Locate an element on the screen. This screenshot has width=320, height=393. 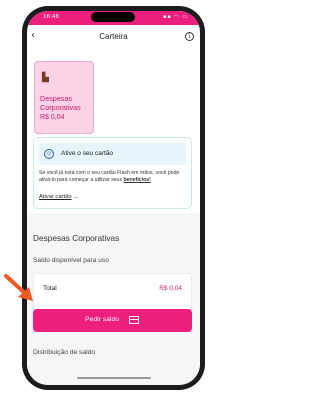
card-icon is located at coordinates (134, 320).